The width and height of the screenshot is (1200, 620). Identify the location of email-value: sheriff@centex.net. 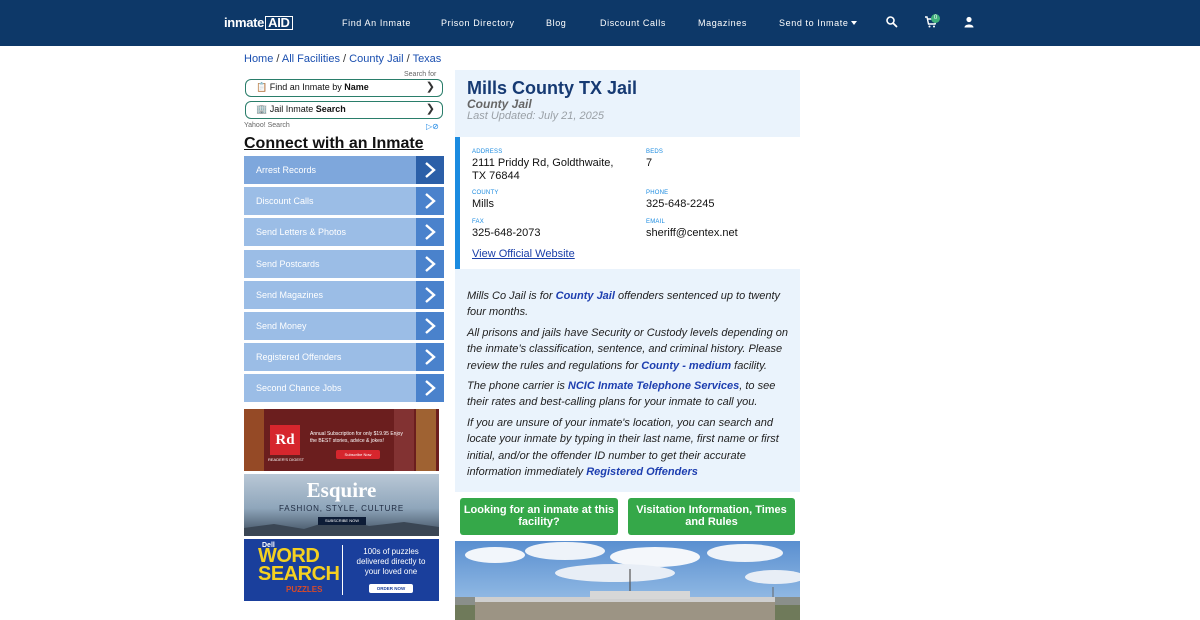
(692, 233).